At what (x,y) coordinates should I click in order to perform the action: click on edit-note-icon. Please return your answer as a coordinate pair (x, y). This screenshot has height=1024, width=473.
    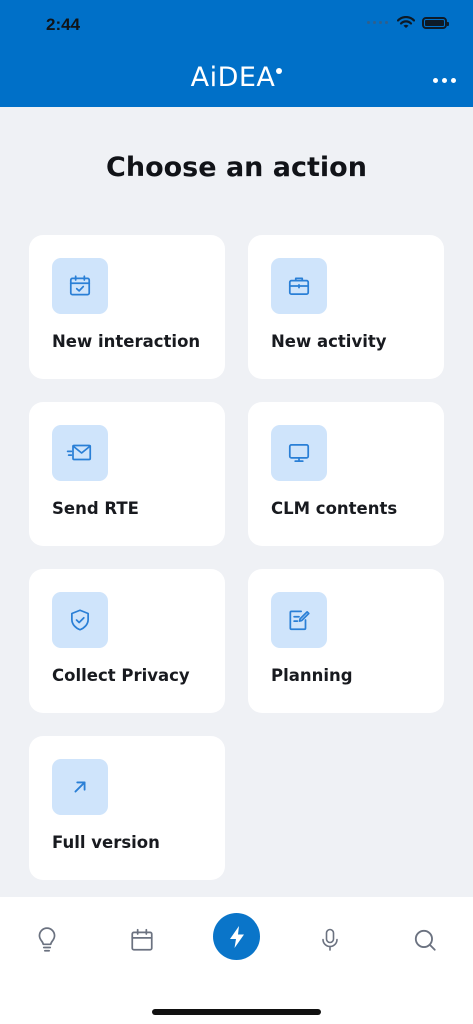
    Looking at the image, I should click on (299, 620).